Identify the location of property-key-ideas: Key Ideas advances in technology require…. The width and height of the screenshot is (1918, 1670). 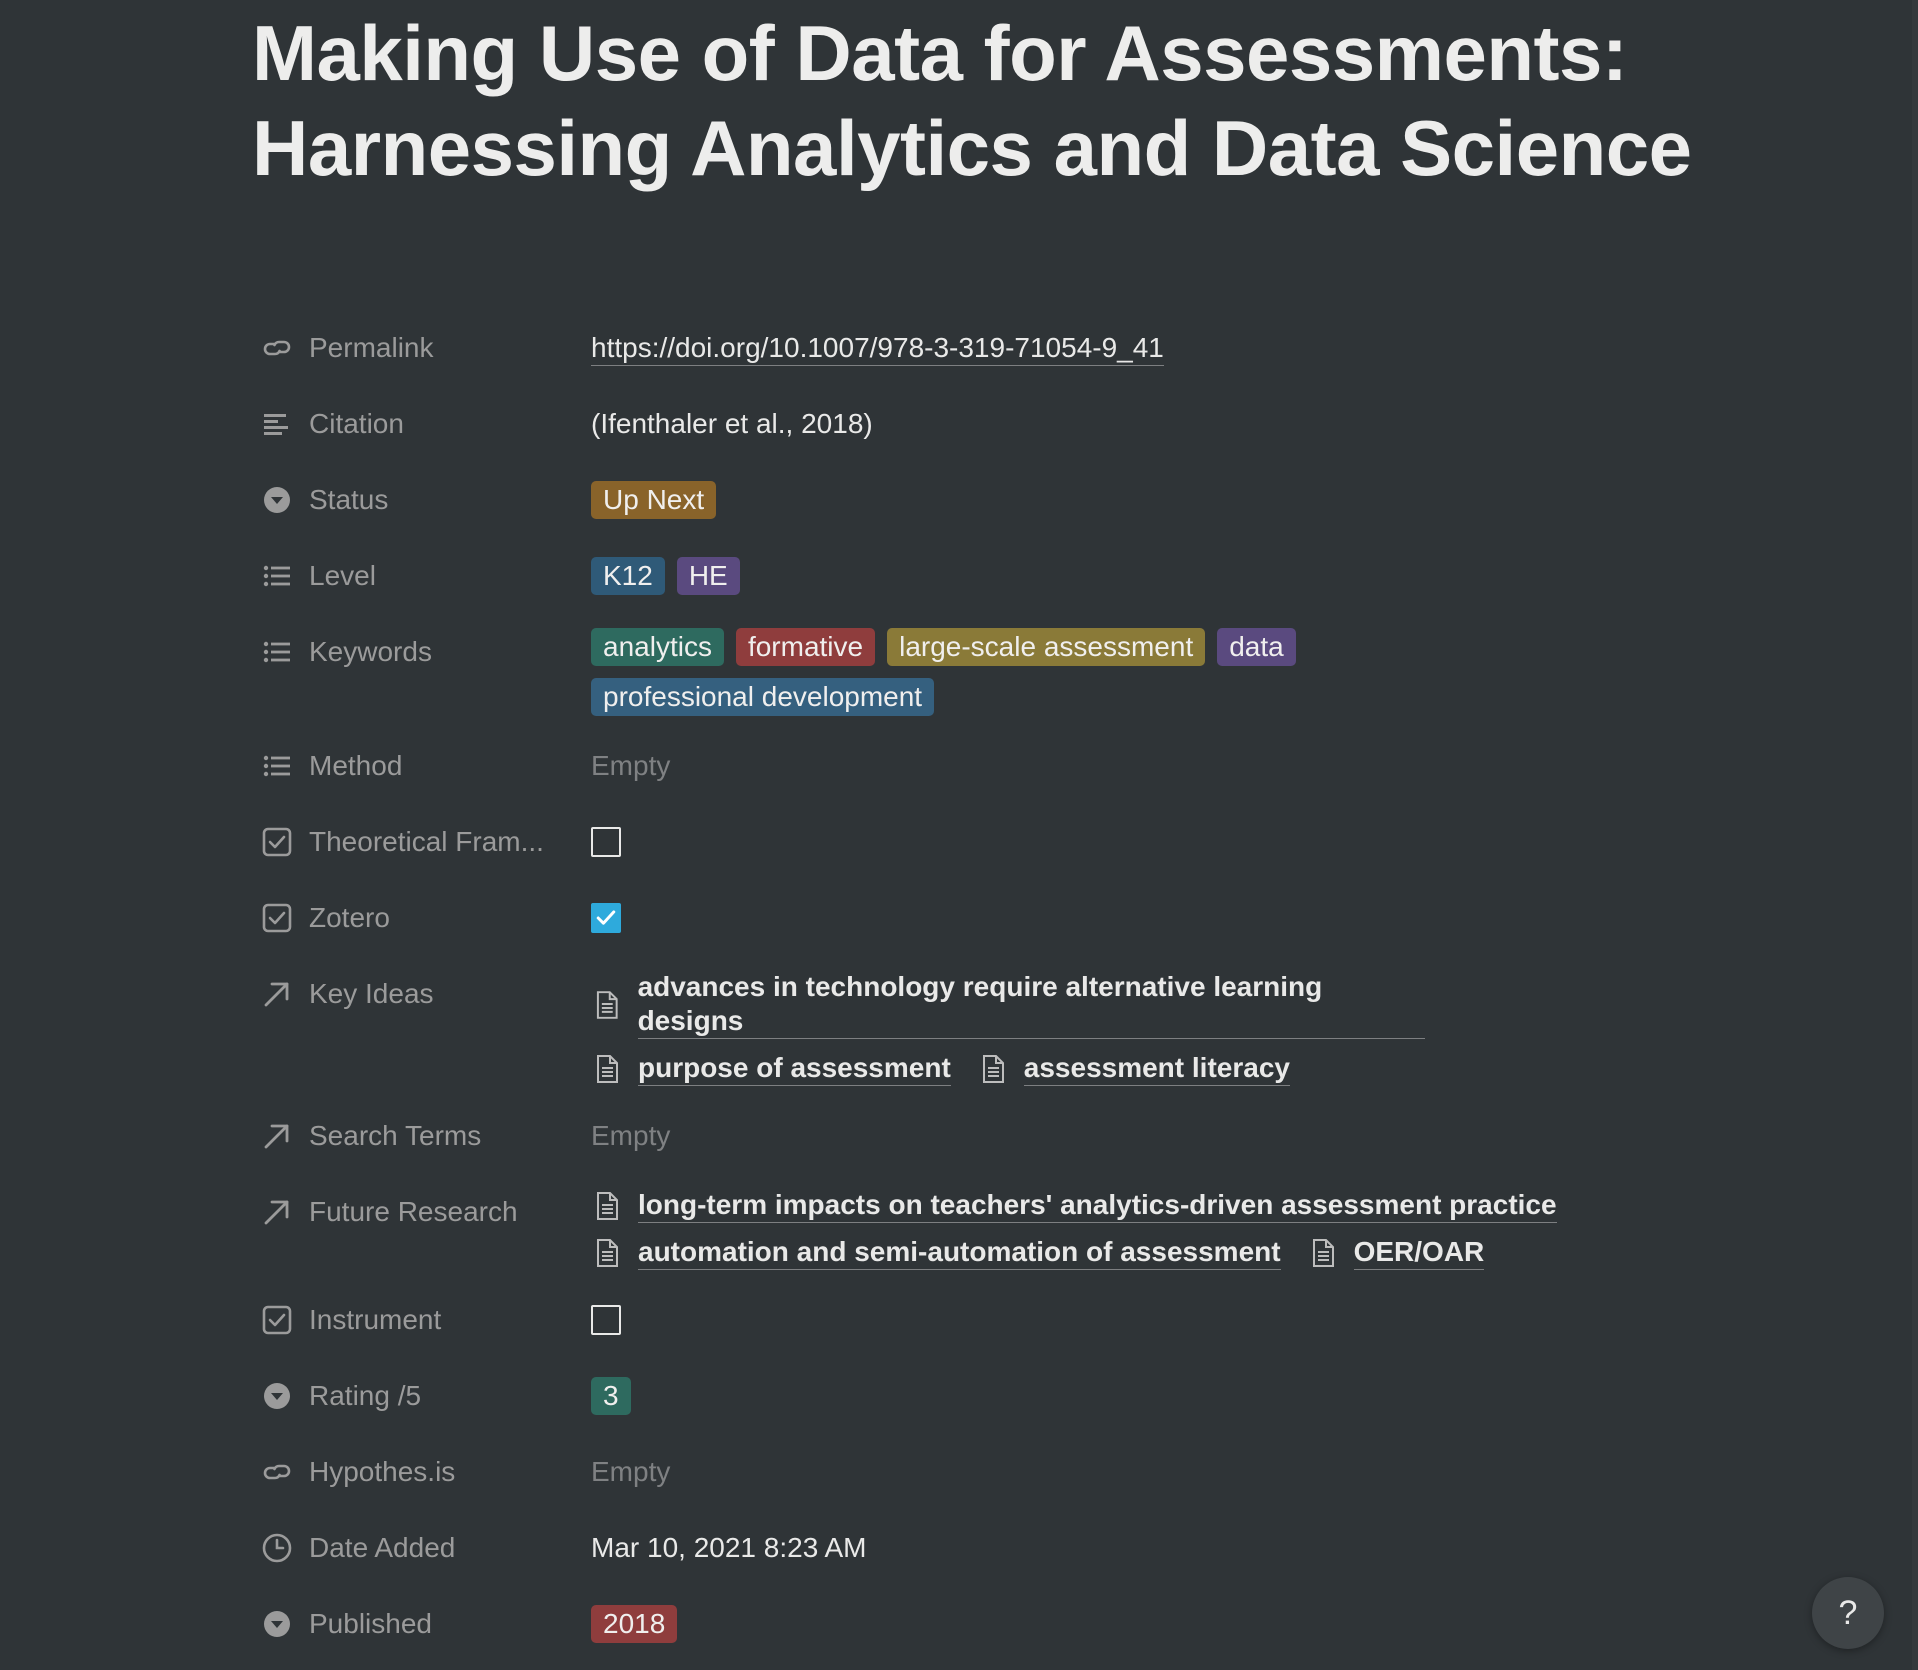
(982, 1029).